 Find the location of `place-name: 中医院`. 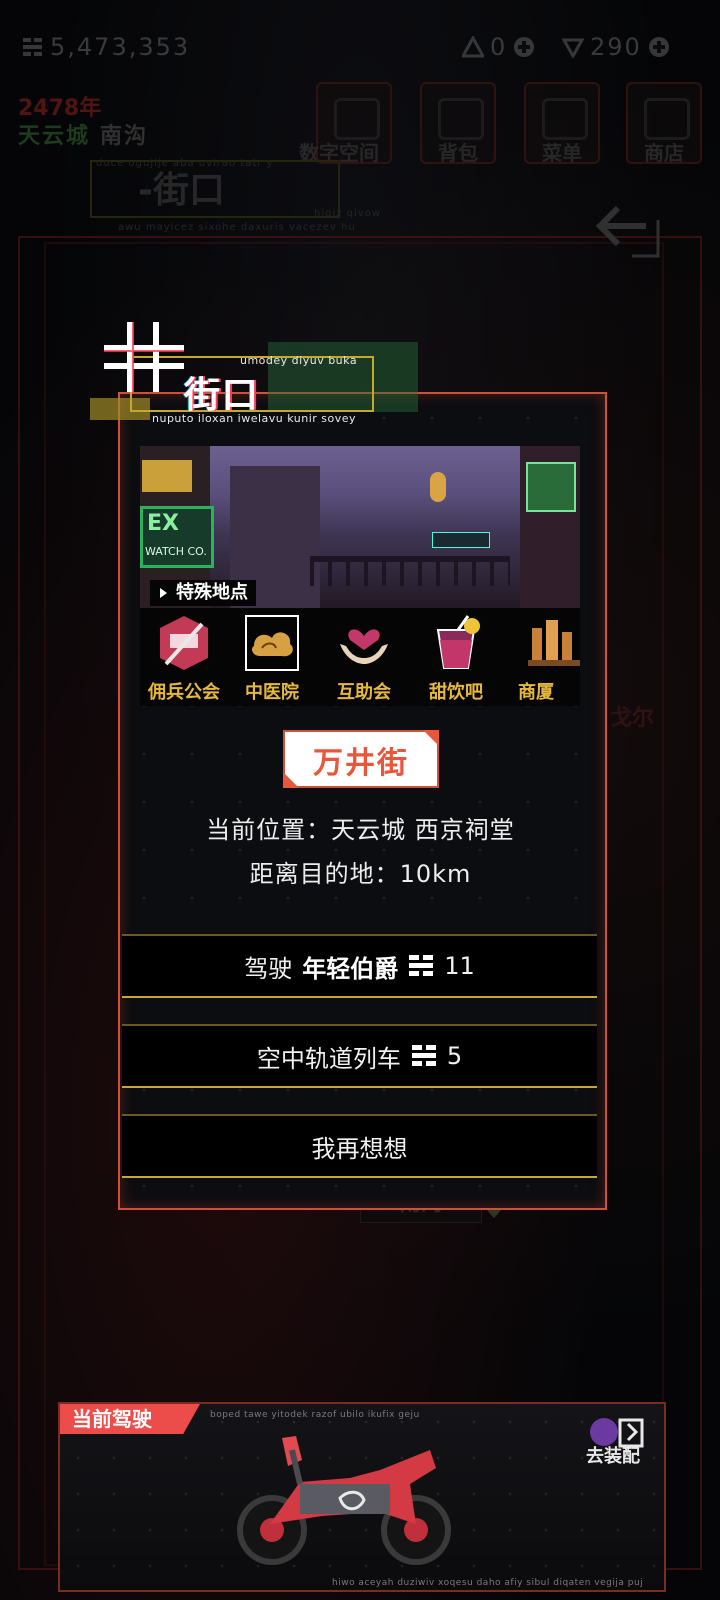

place-name: 中医院 is located at coordinates (272, 692).